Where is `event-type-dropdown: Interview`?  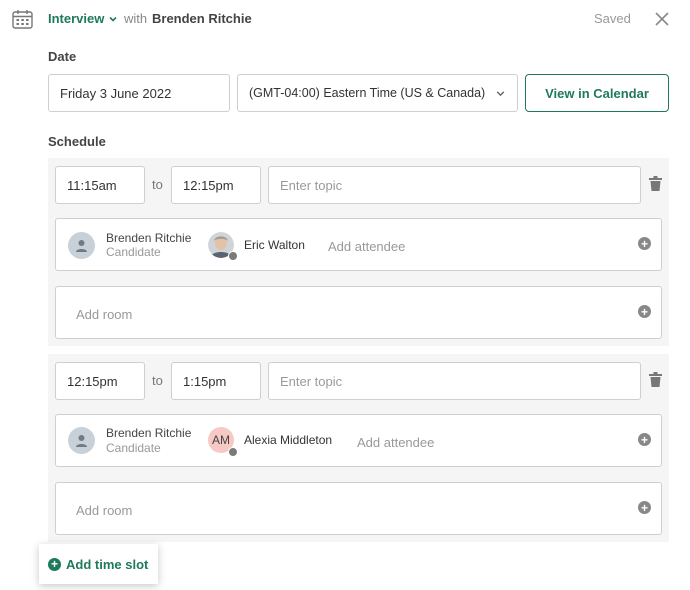 event-type-dropdown: Interview is located at coordinates (83, 18).